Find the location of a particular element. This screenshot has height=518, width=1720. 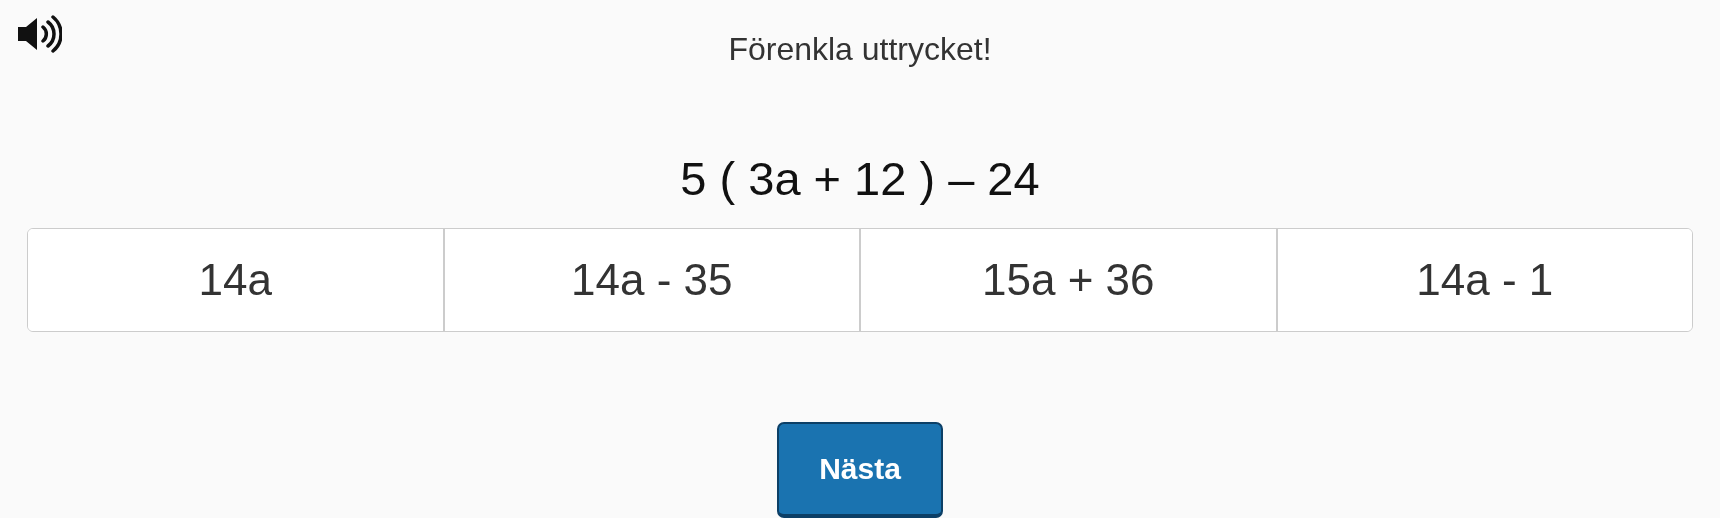

next-button: Nästa is located at coordinates (860, 470).